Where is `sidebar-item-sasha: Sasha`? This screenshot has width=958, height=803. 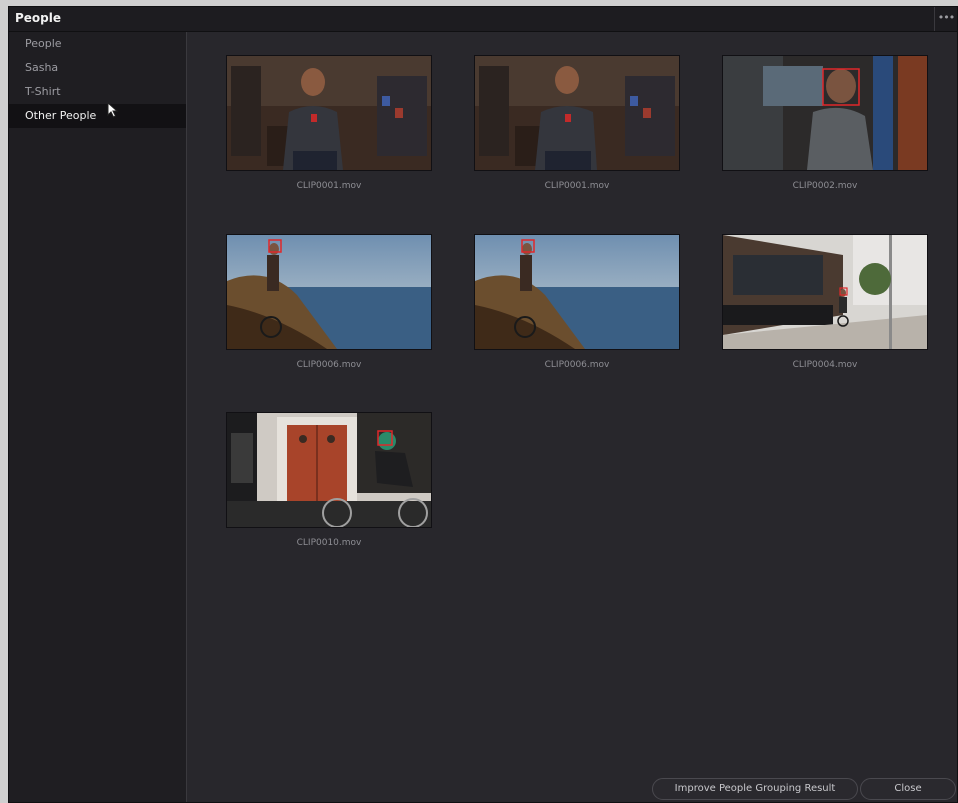
sidebar-item-sasha: Sasha is located at coordinates (97, 68).